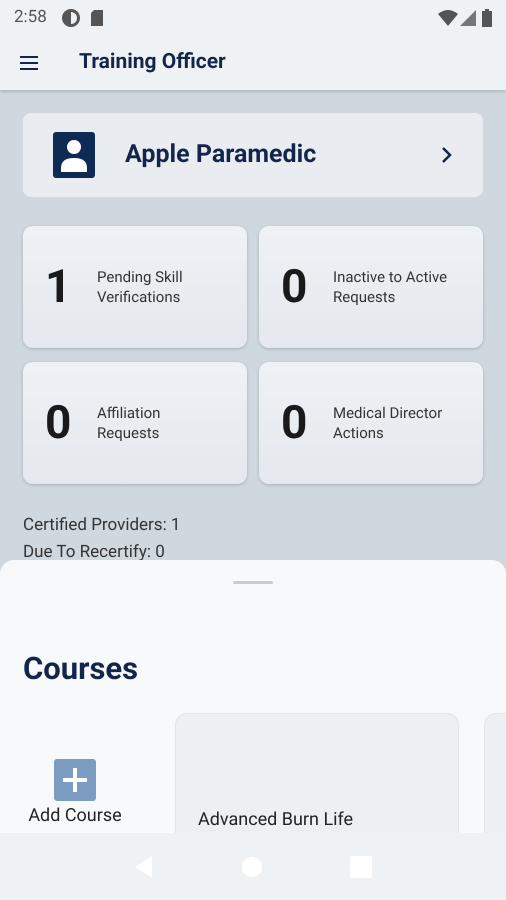 This screenshot has width=506, height=900. What do you see at coordinates (94, 552) in the screenshot?
I see `summary-text: Due To Recertify: 0` at bounding box center [94, 552].